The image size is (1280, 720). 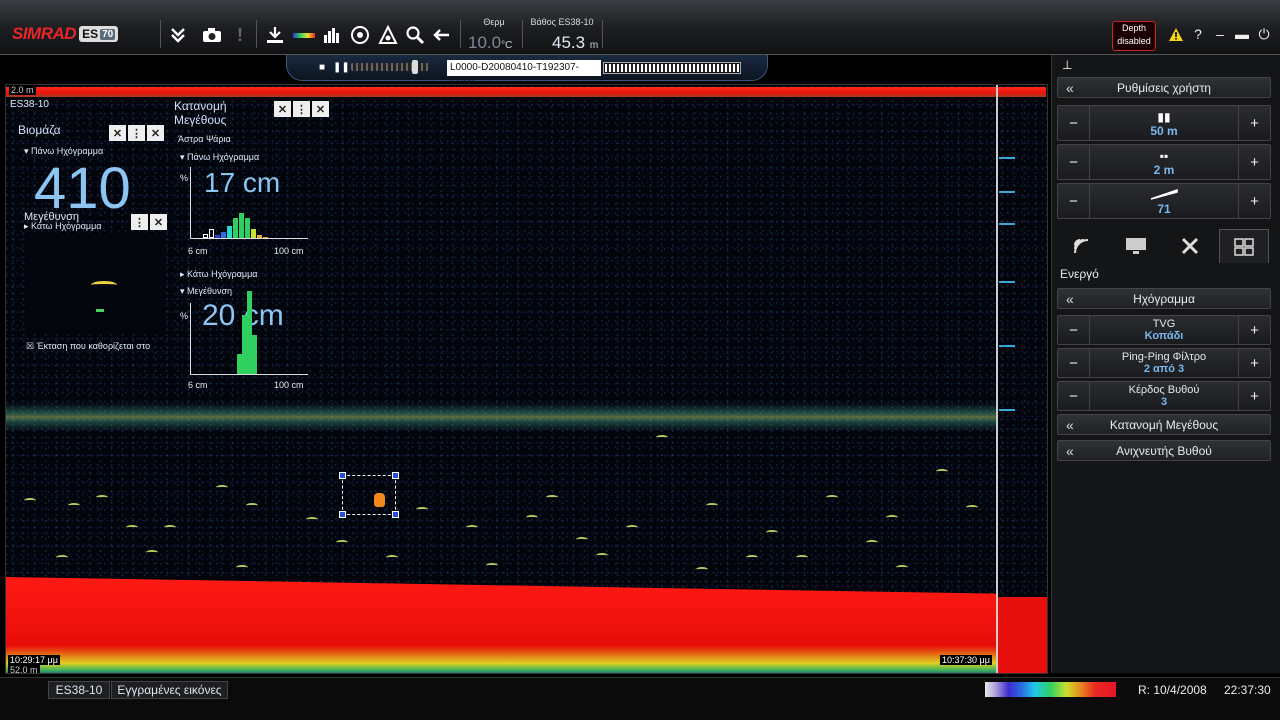 What do you see at coordinates (490, 42) in the screenshot?
I see `temperature-value: 10.0°C` at bounding box center [490, 42].